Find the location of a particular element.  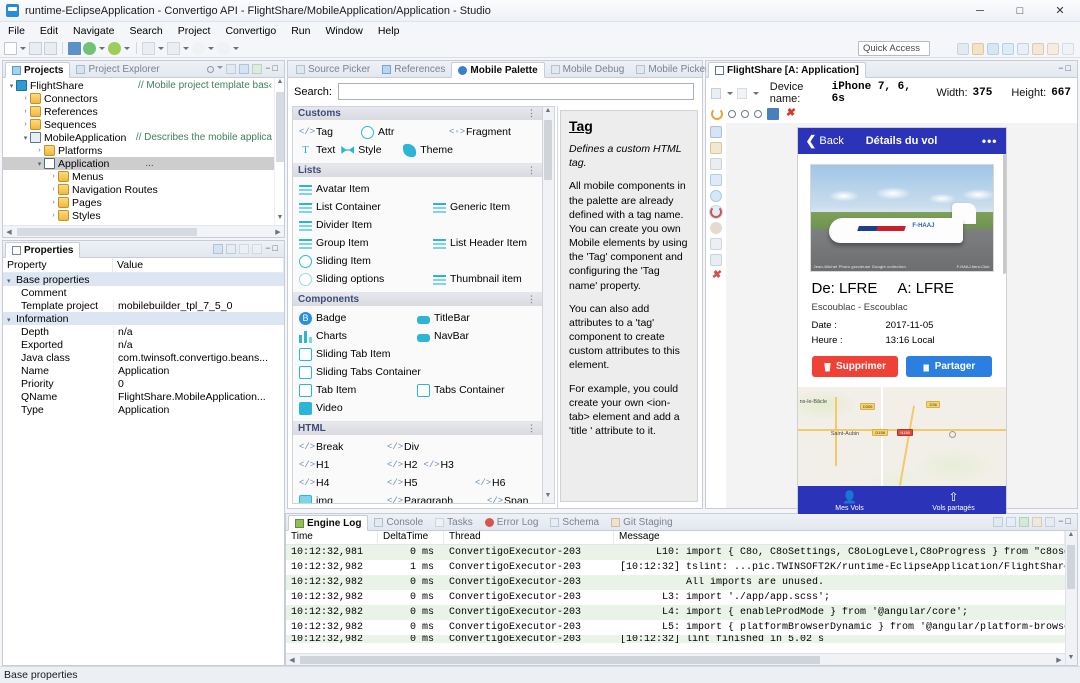

tab-engine-log: Engine Log is located at coordinates (328, 523).